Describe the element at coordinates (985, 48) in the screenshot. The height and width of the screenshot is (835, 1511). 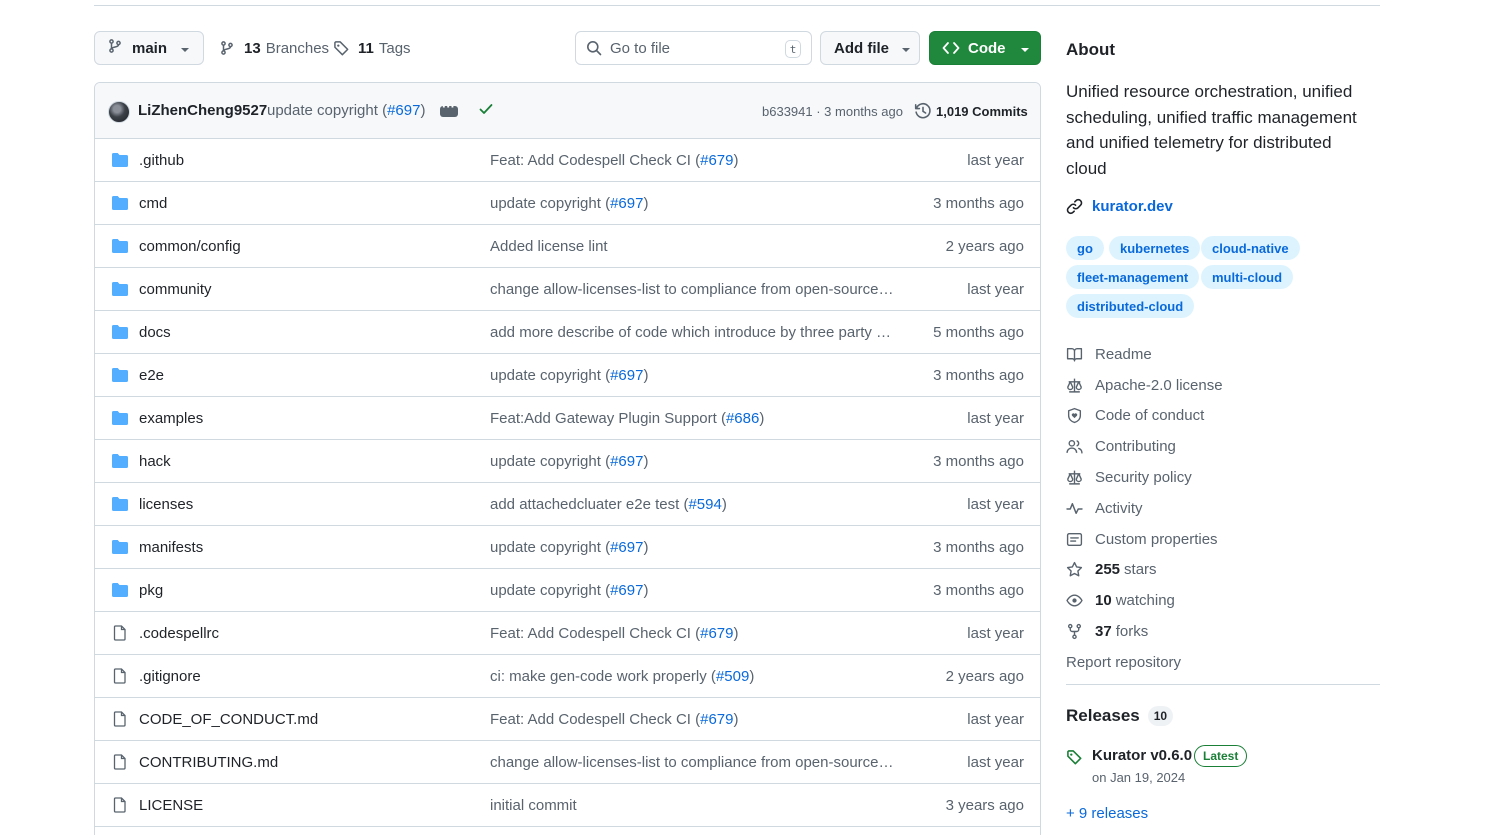
I see `code-button: Code` at that location.